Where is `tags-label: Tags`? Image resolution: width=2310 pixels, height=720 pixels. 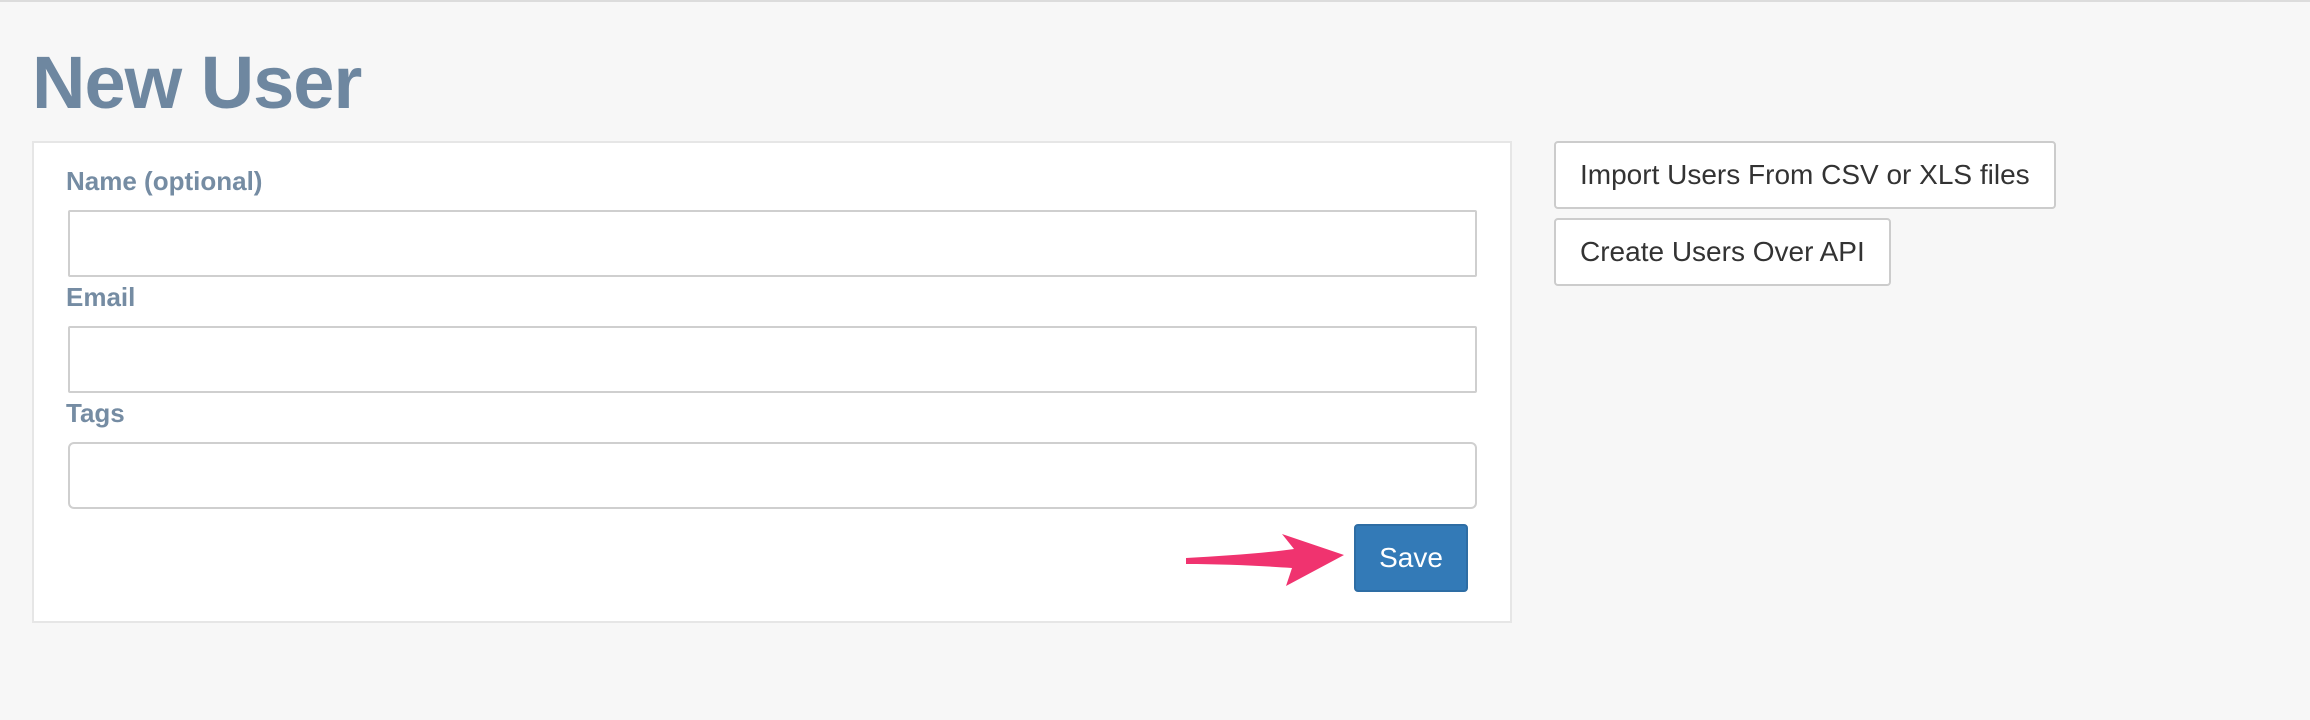 tags-label: Tags is located at coordinates (95, 413).